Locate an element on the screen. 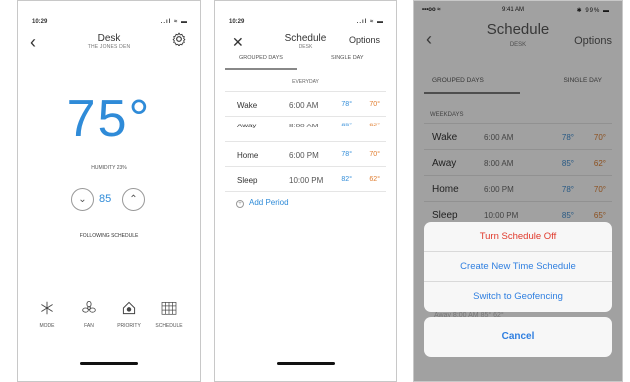 Image resolution: width=630 pixels, height=382 pixels. add-period-button: + Add Period is located at coordinates (262, 203).